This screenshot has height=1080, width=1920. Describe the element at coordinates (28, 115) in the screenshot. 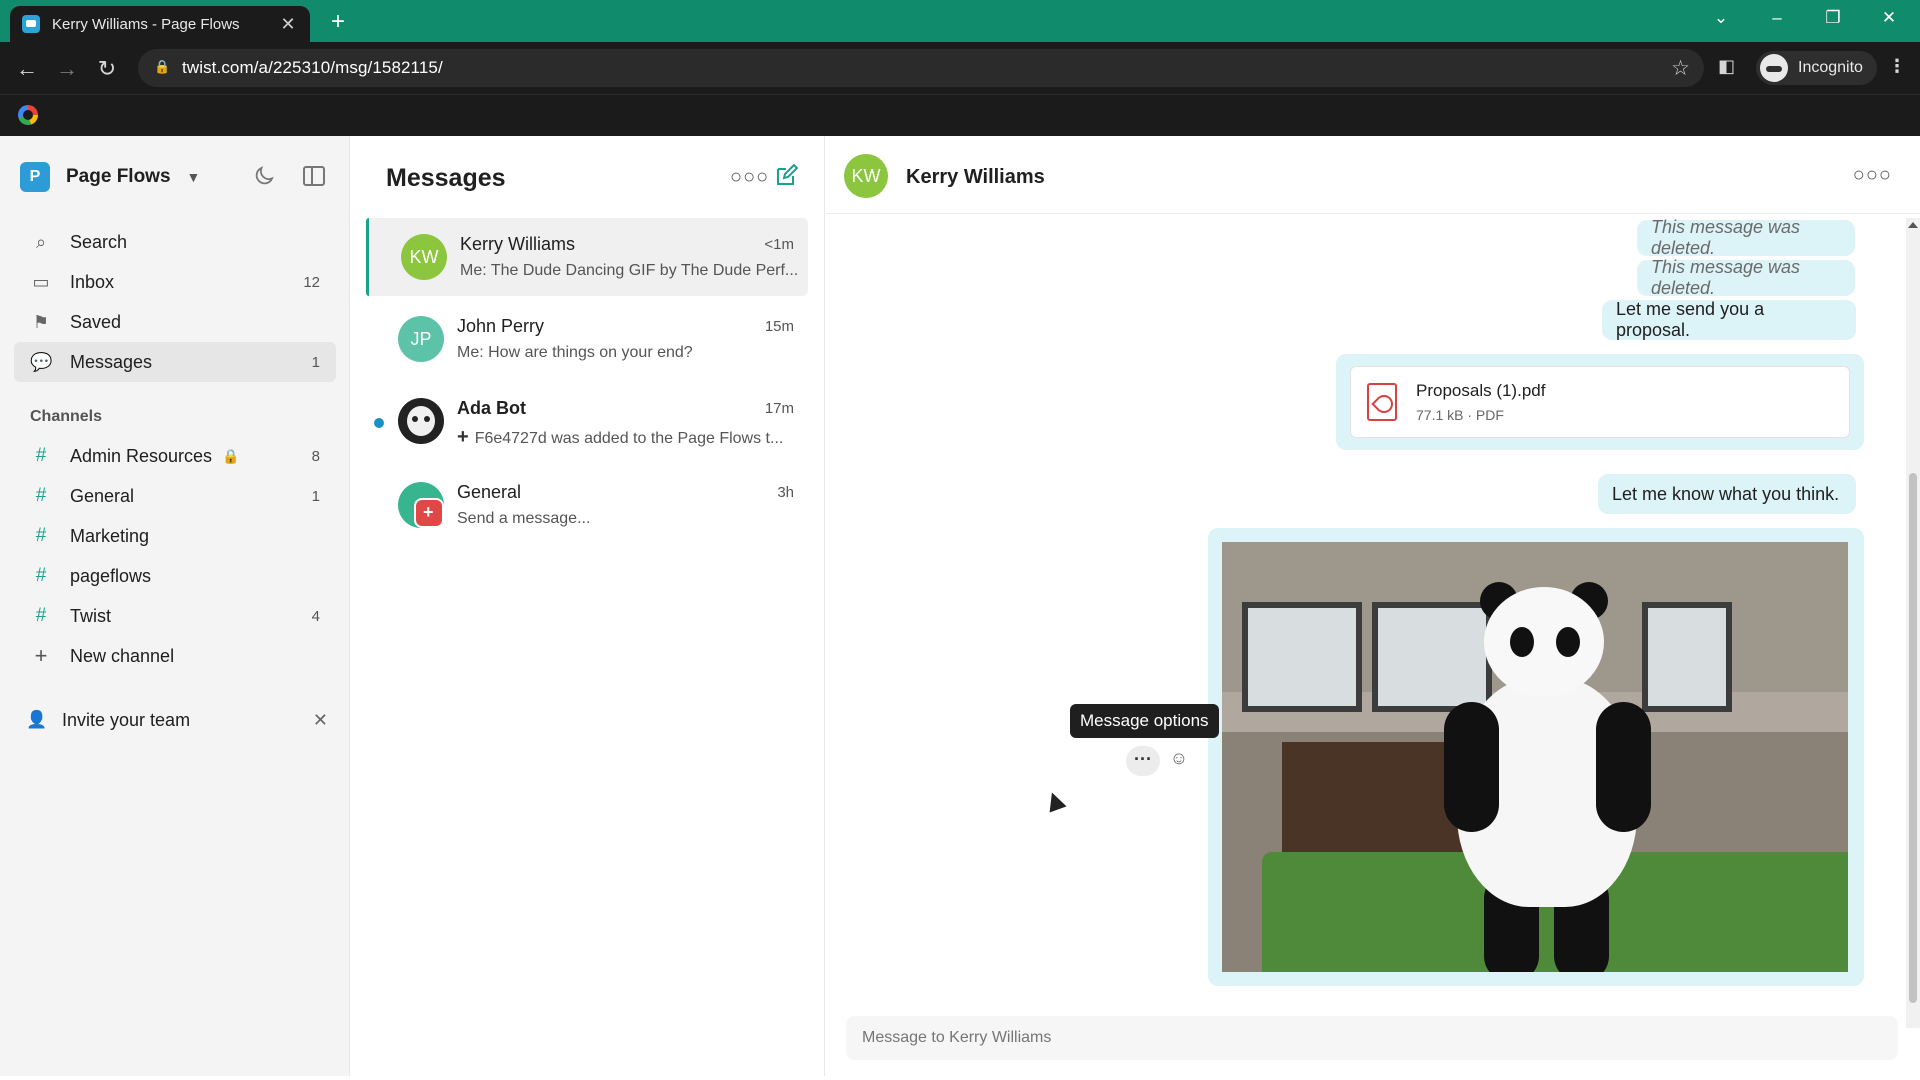

I see `google-icon` at that location.